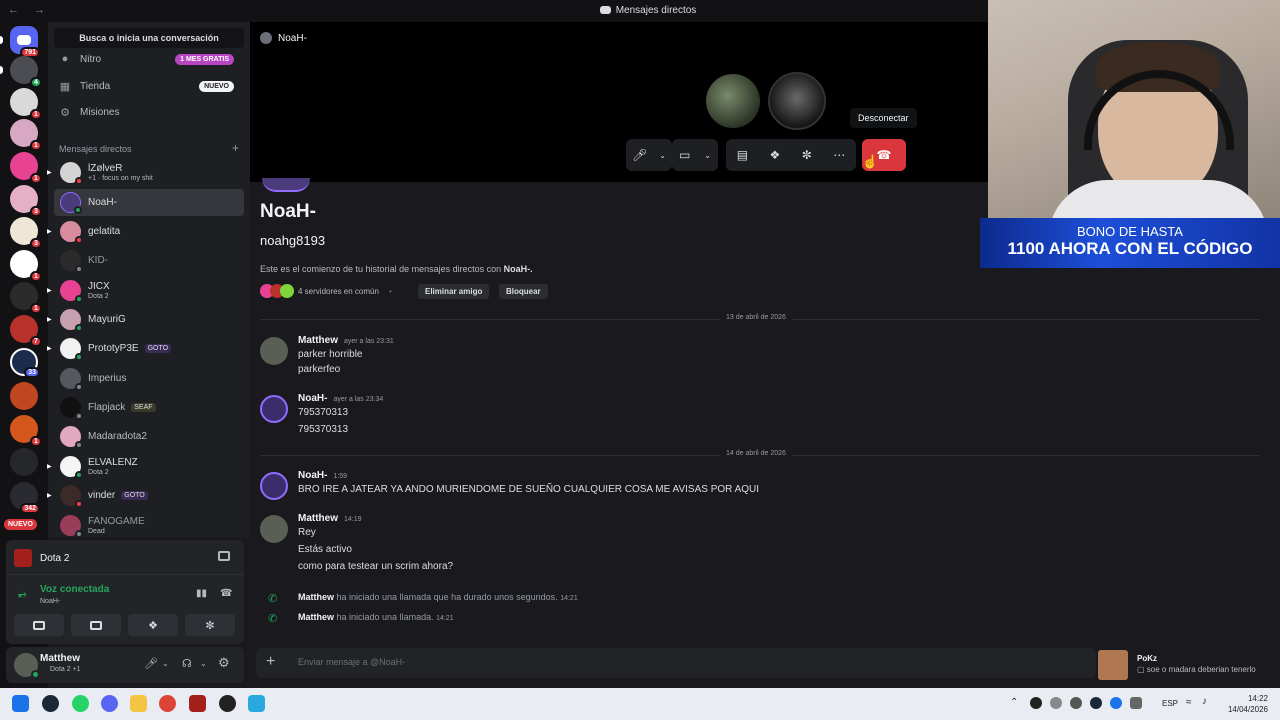  I want to click on unread-badge: 4, so click(36, 82).